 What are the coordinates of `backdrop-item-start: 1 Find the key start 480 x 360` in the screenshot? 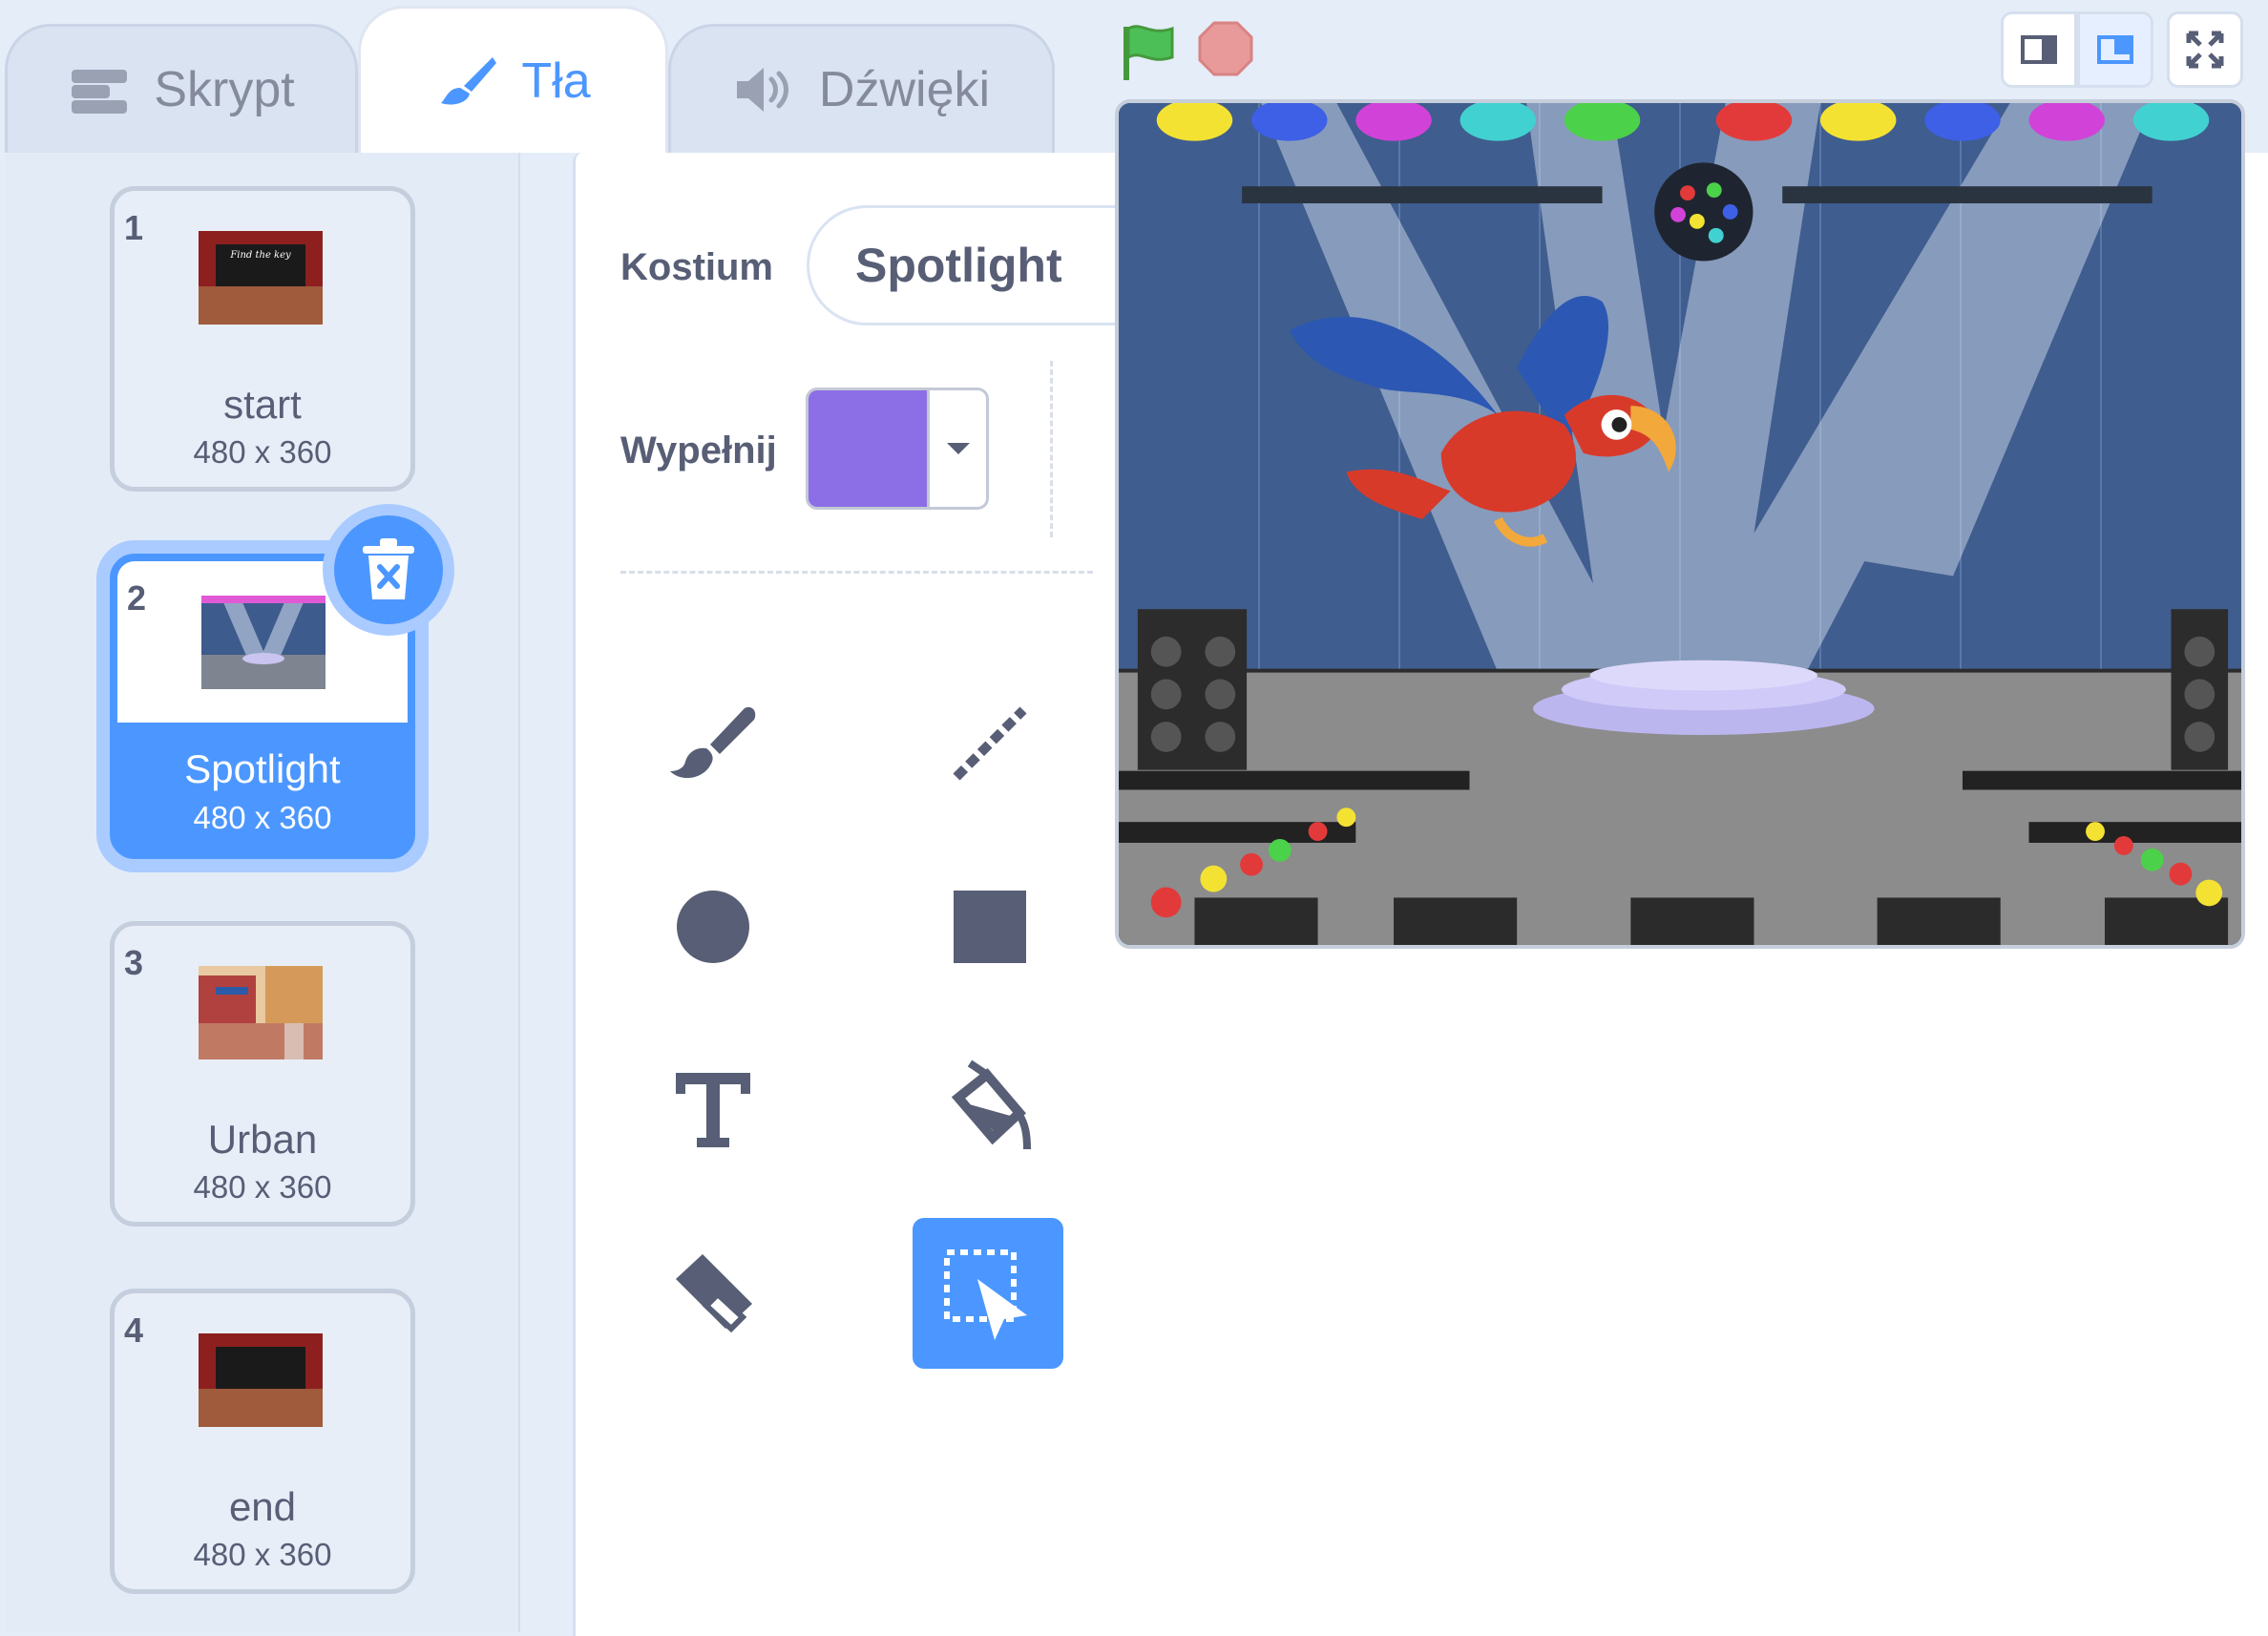 It's located at (262, 339).